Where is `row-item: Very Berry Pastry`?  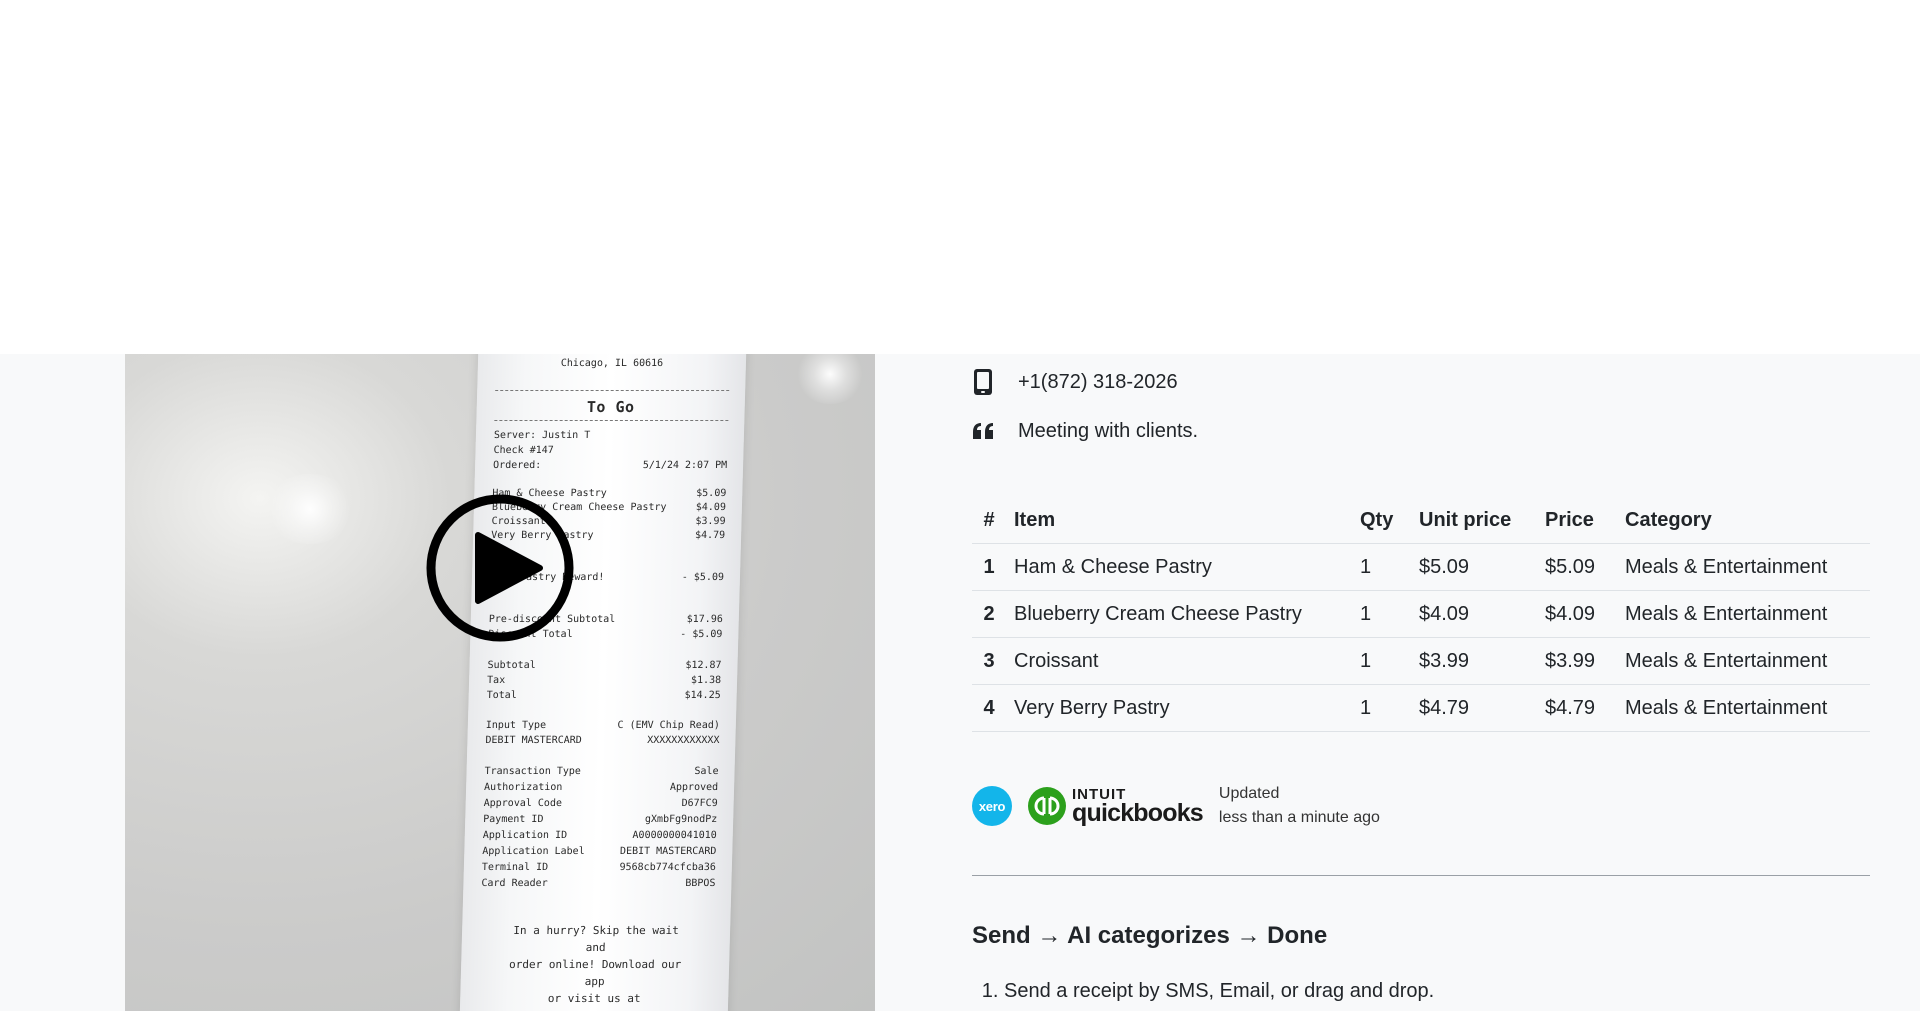
row-item: Very Berry Pastry is located at coordinates (1179, 708).